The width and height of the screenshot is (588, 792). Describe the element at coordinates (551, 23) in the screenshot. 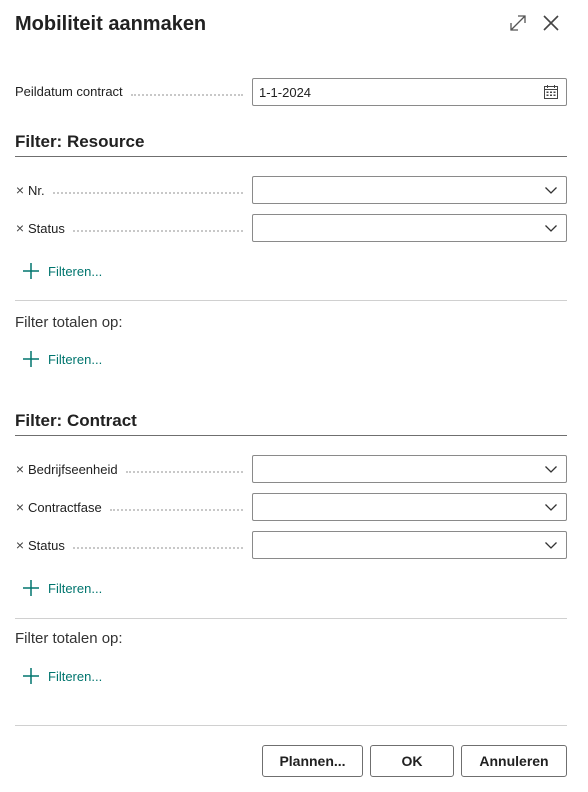

I see `close-icon` at that location.